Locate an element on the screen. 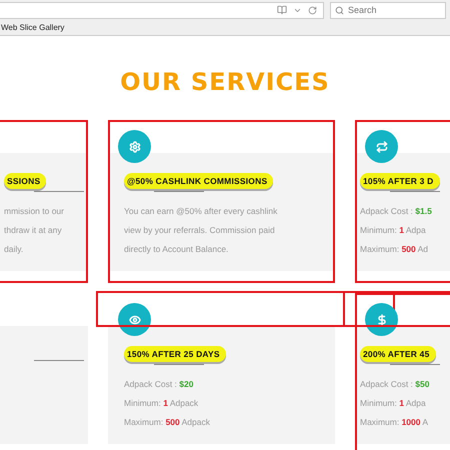 Image resolution: width=450 pixels, height=450 pixels. reader-view-icon is located at coordinates (282, 10).